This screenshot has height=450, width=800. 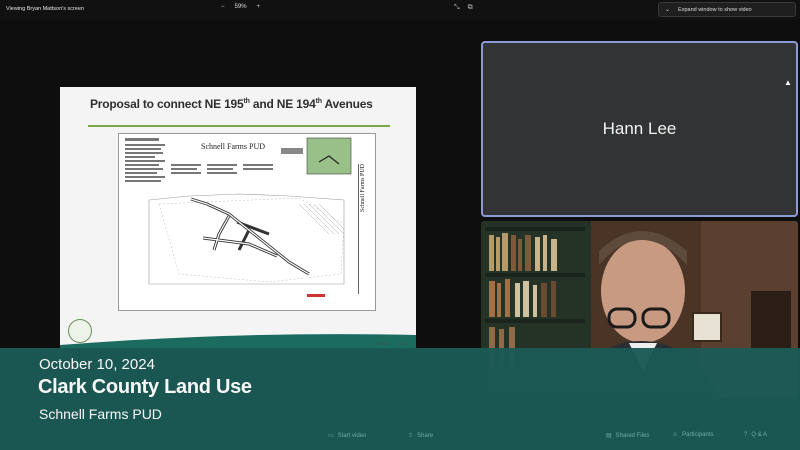 I want to click on pop-out-icon: ⧉, so click(x=470, y=8).